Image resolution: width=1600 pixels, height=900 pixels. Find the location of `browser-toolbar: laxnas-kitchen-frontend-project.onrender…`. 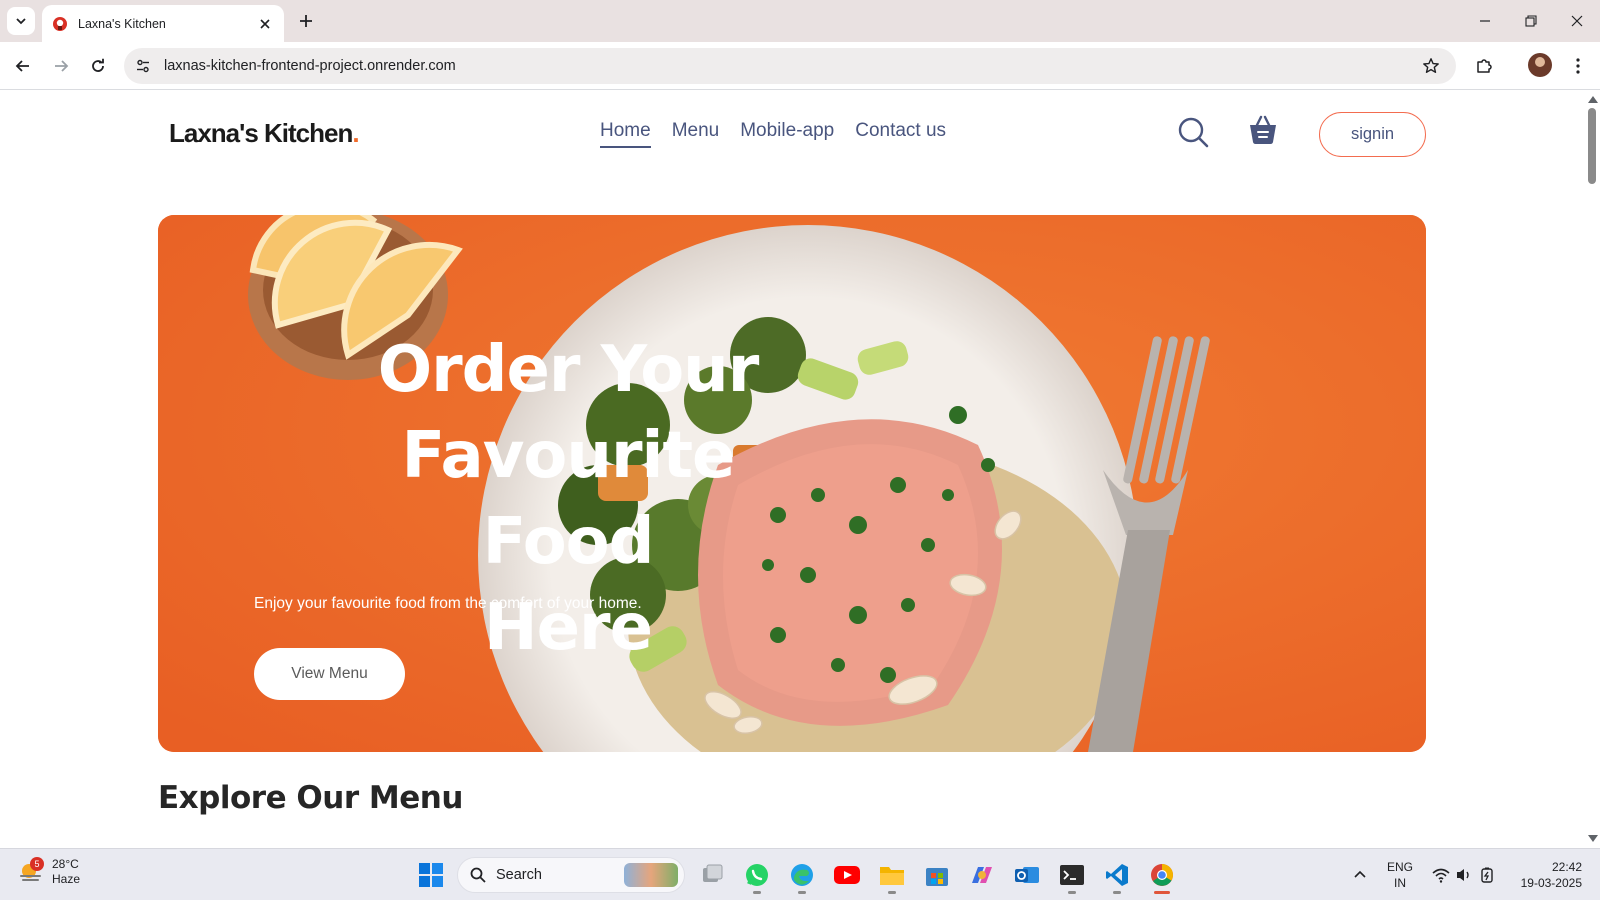

browser-toolbar: laxnas-kitchen-frontend-project.onrender… is located at coordinates (800, 66).